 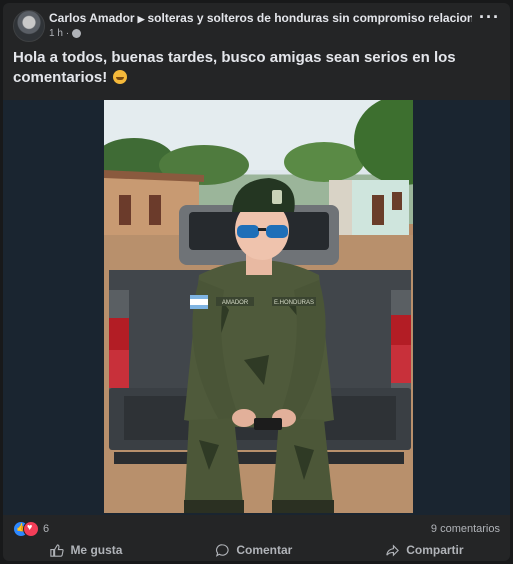 I want to click on author-avatar, so click(x=29, y=26).